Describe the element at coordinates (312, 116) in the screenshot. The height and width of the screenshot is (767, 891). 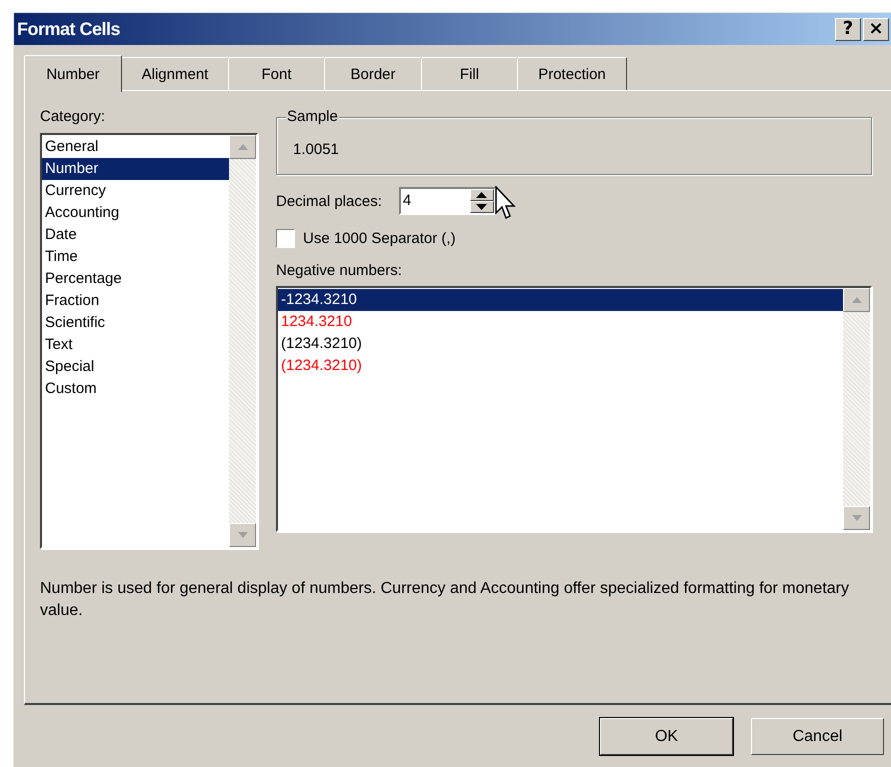
I see `group-label: Sample` at that location.